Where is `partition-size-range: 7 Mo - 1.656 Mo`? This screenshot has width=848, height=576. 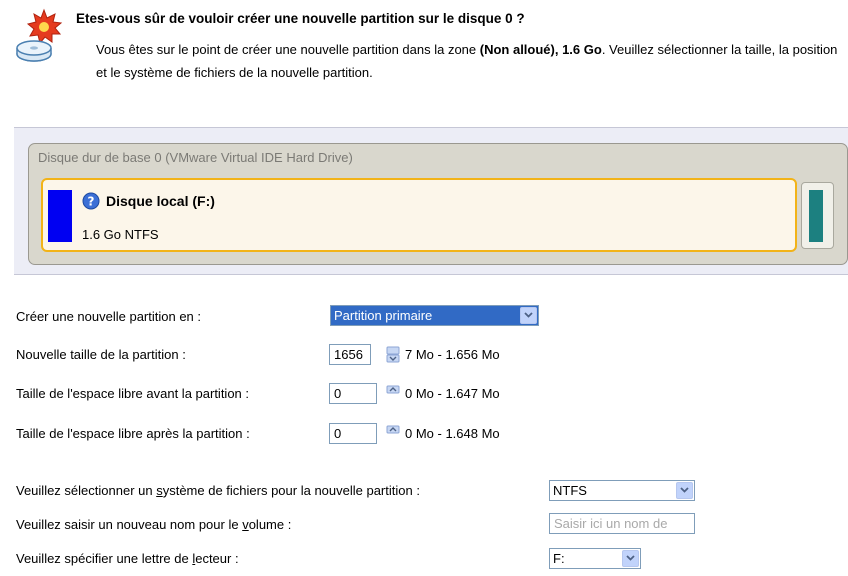 partition-size-range: 7 Mo - 1.656 Mo is located at coordinates (452, 354).